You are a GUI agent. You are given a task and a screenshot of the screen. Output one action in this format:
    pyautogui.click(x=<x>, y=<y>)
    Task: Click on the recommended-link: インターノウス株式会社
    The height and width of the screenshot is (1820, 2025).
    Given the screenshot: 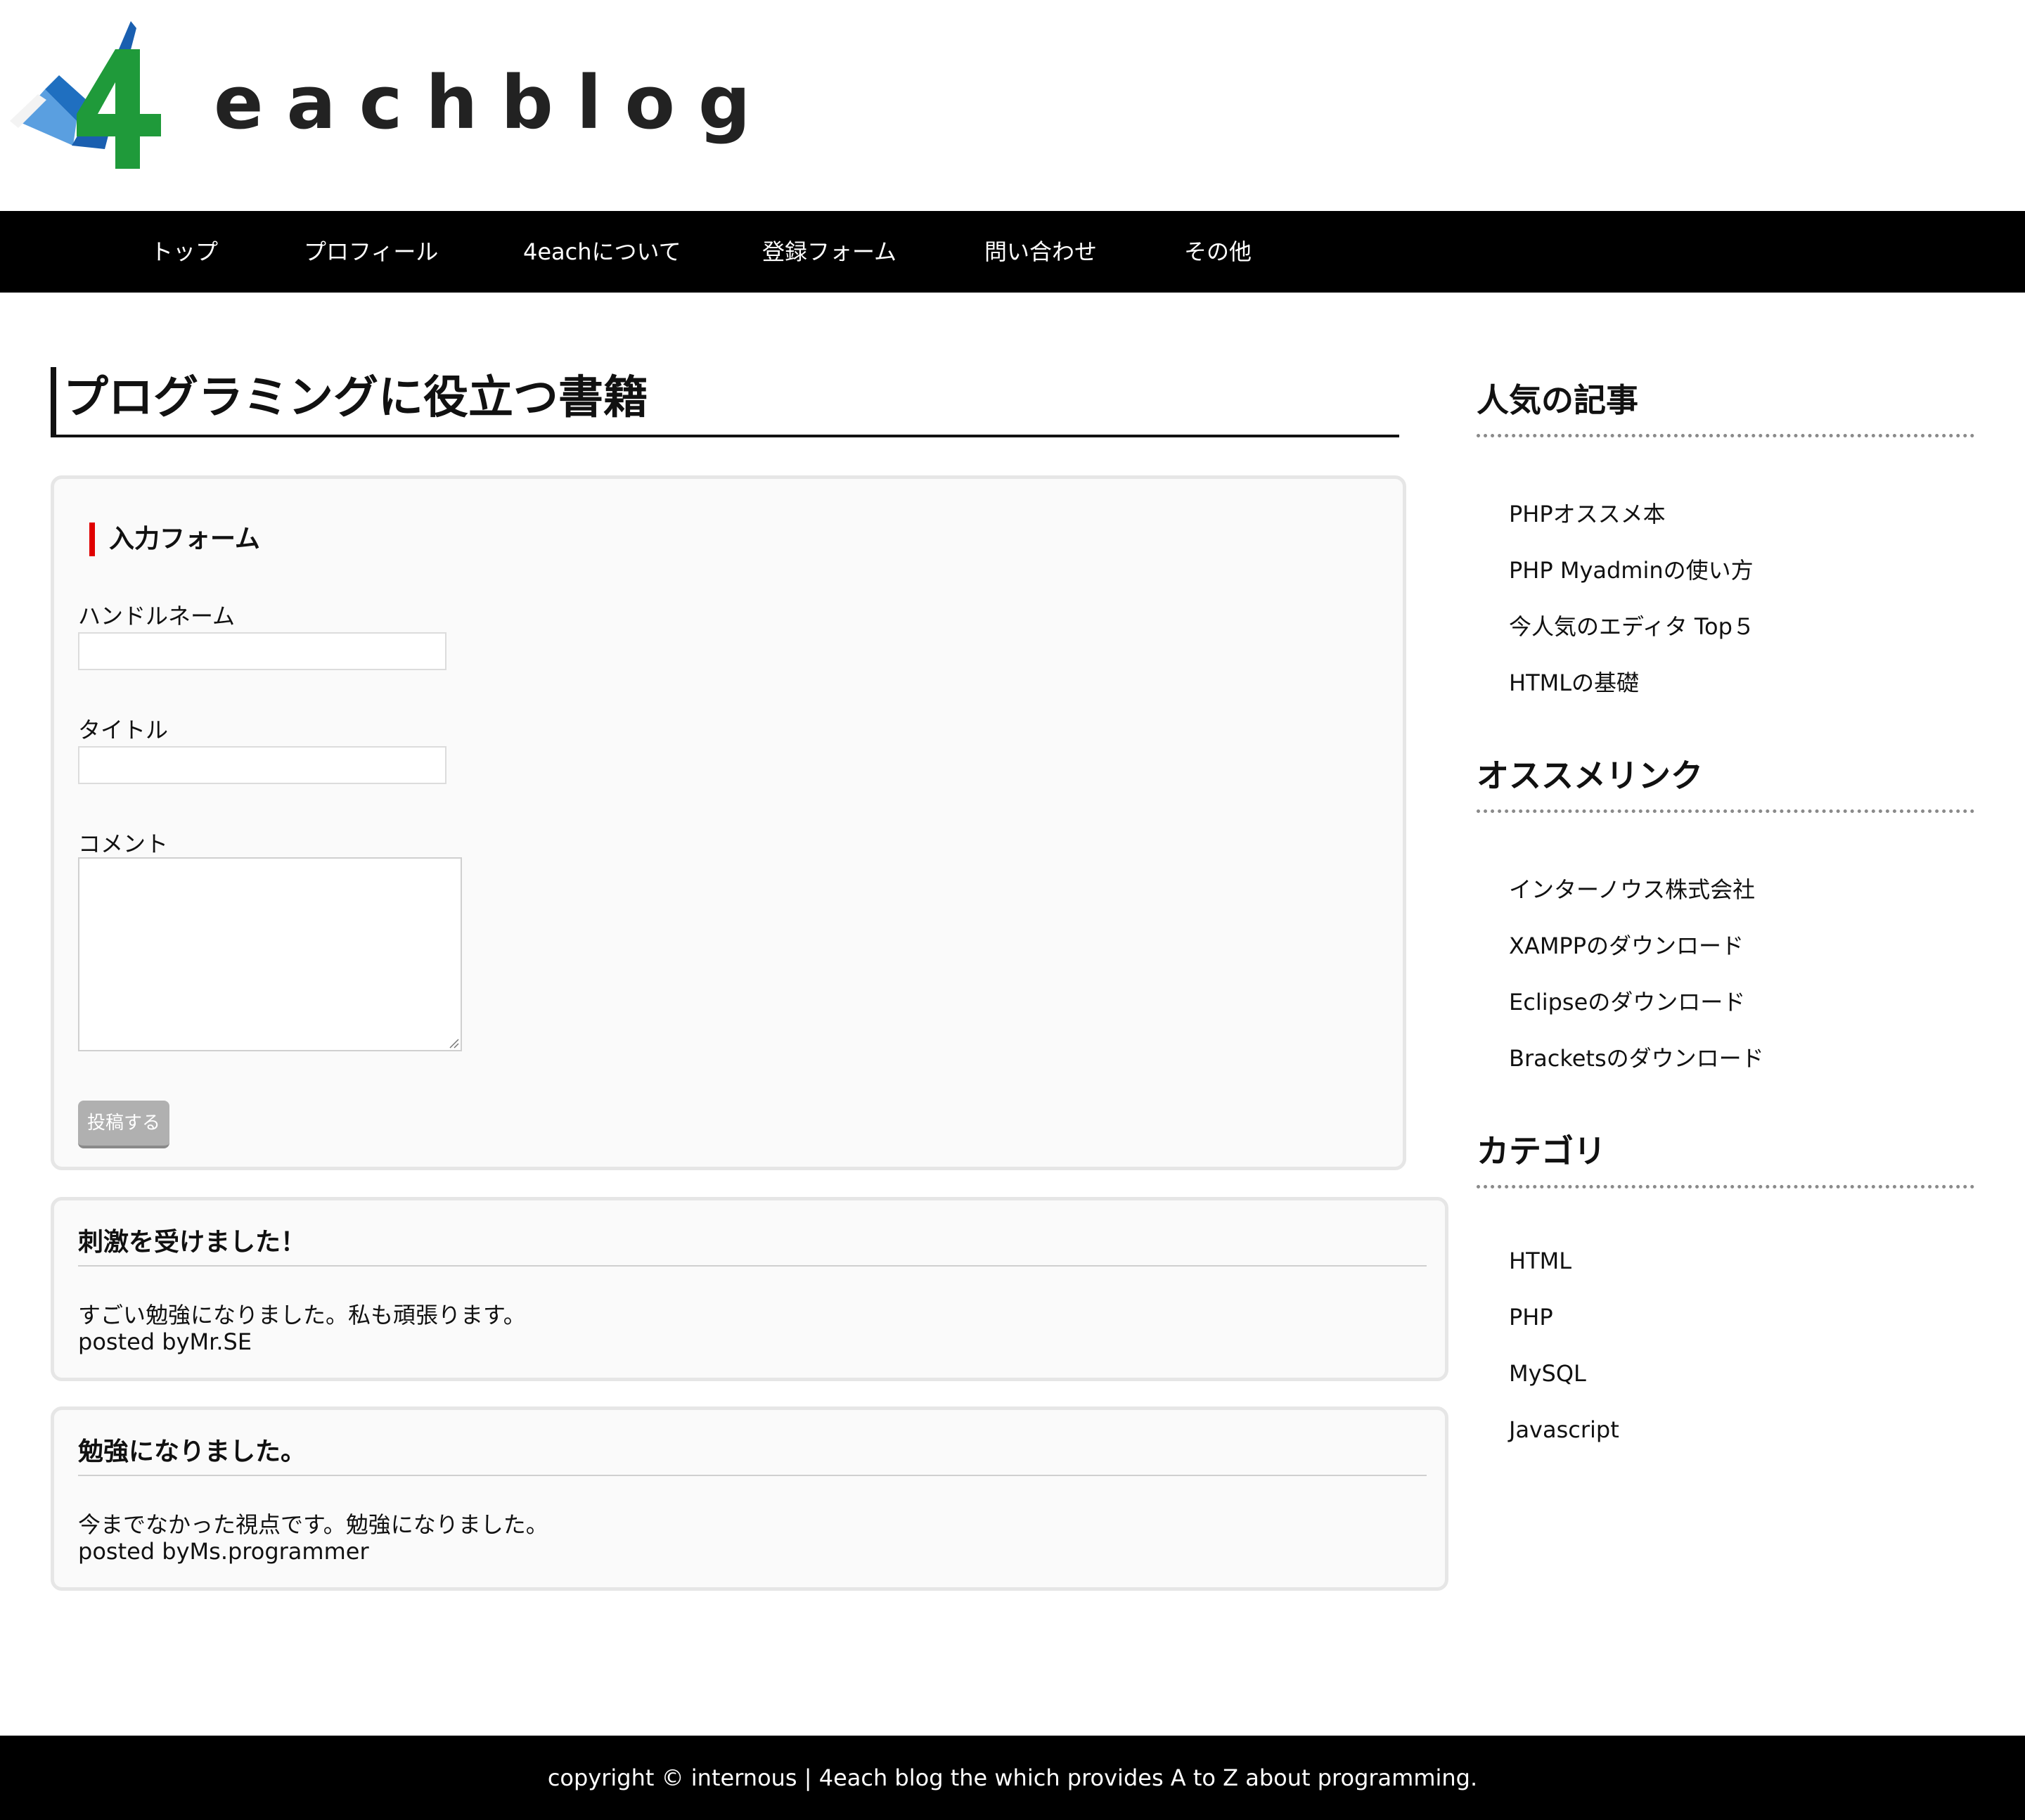 What is the action you would take?
    pyautogui.click(x=1632, y=888)
    